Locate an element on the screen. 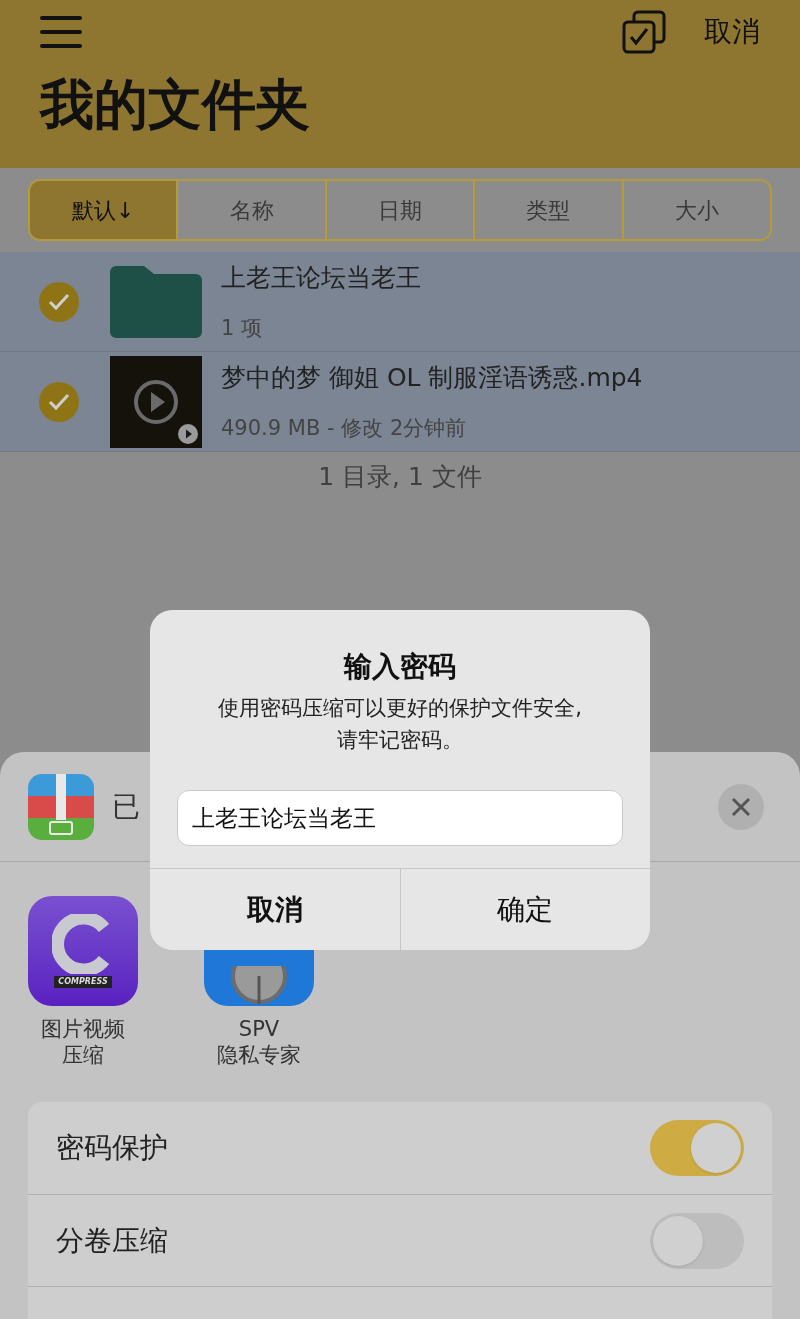  compress-app-icon: COMPRESS is located at coordinates (83, 951).